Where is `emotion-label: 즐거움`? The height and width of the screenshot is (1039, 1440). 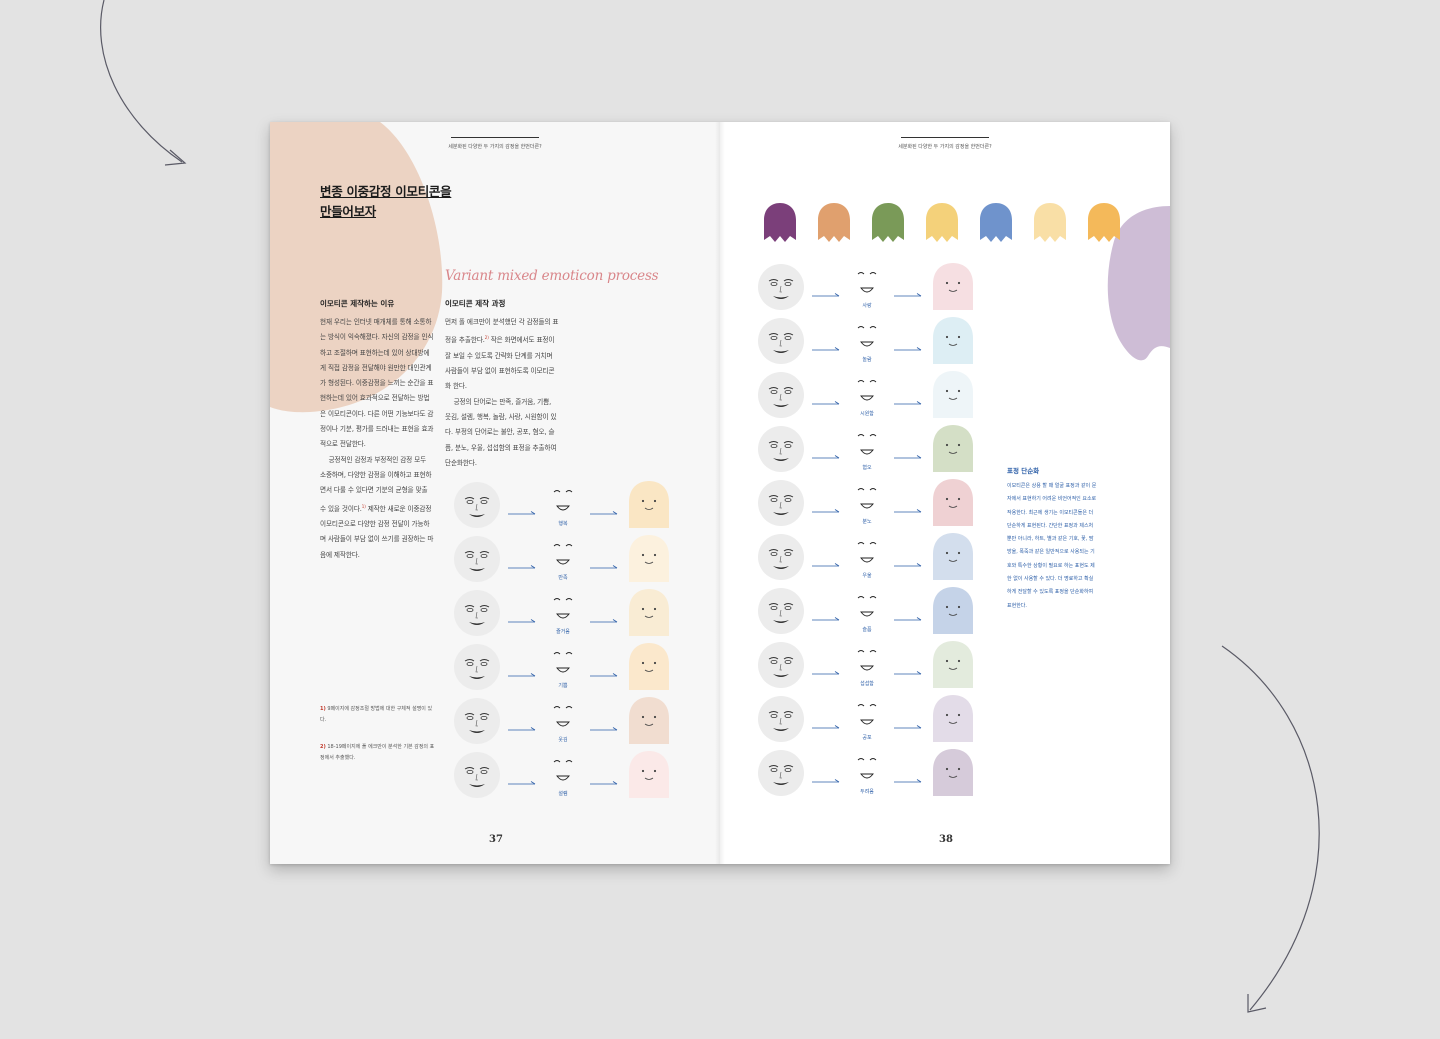 emotion-label: 즐거움 is located at coordinates (563, 632).